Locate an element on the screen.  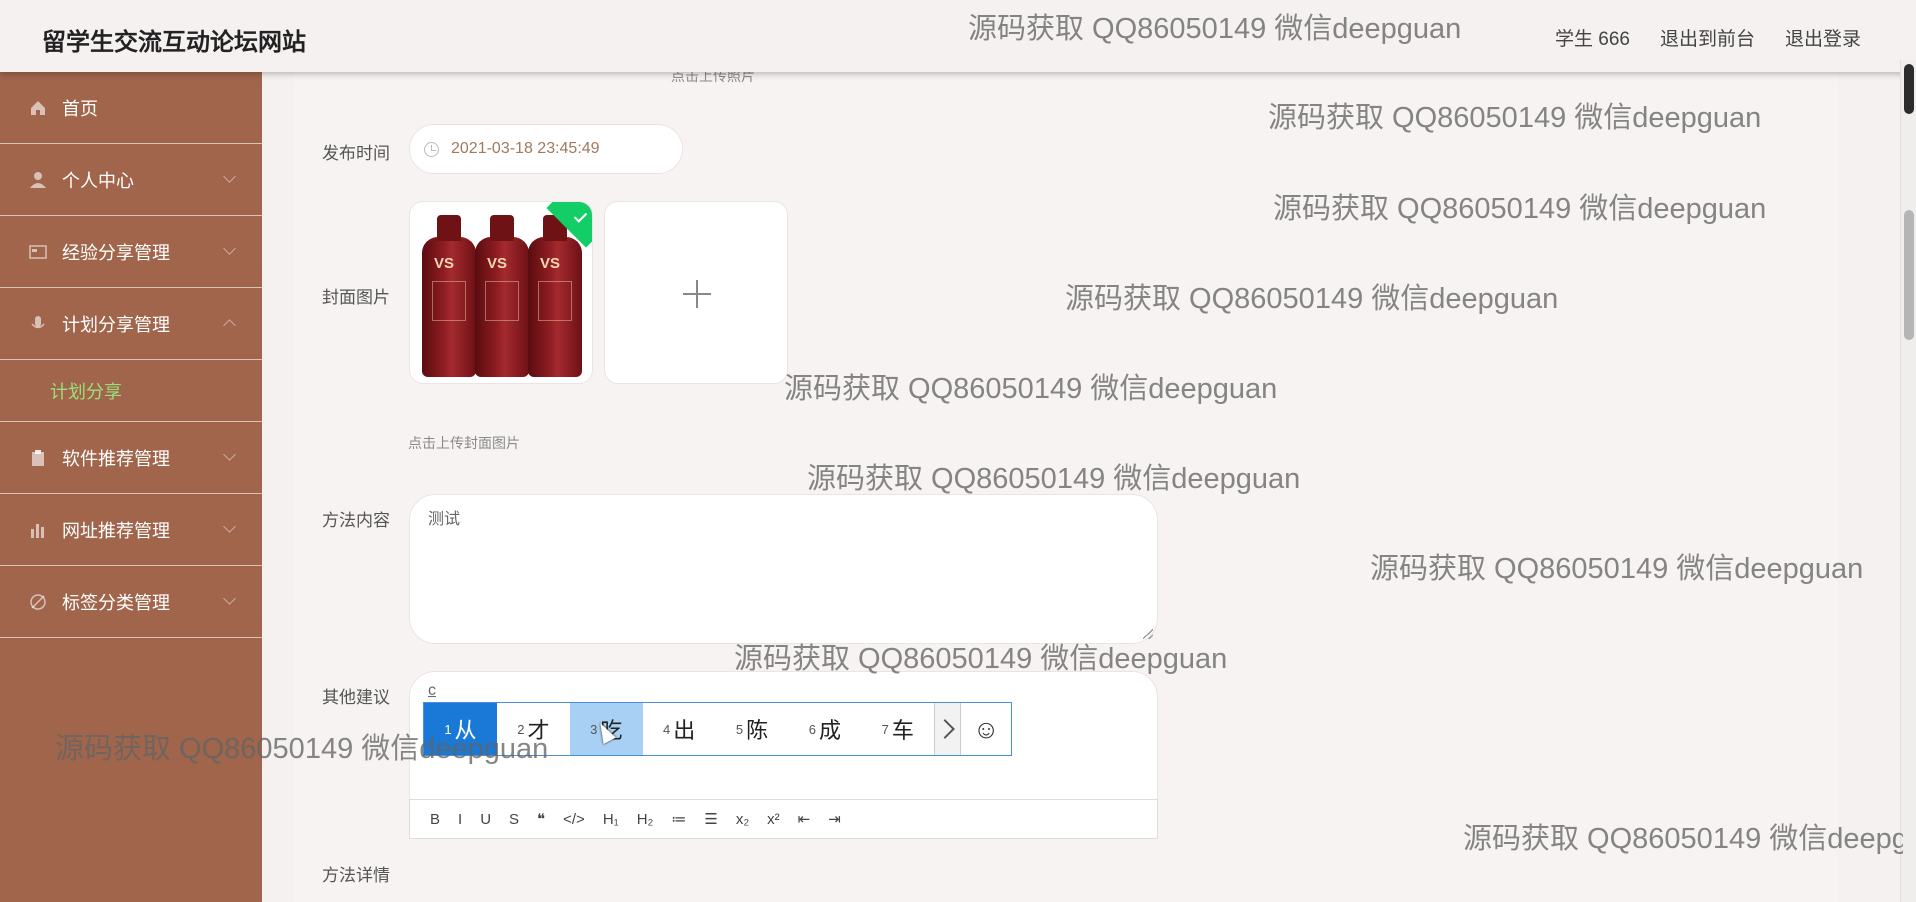
sidebar-item-plan-sharing: 计划分享管理 is located at coordinates (131, 324).